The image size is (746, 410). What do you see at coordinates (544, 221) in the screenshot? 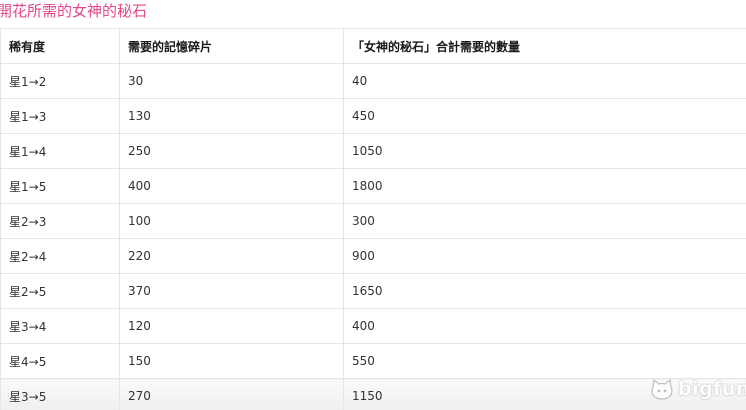
I see `cell-goddess-stone-total: 300` at bounding box center [544, 221].